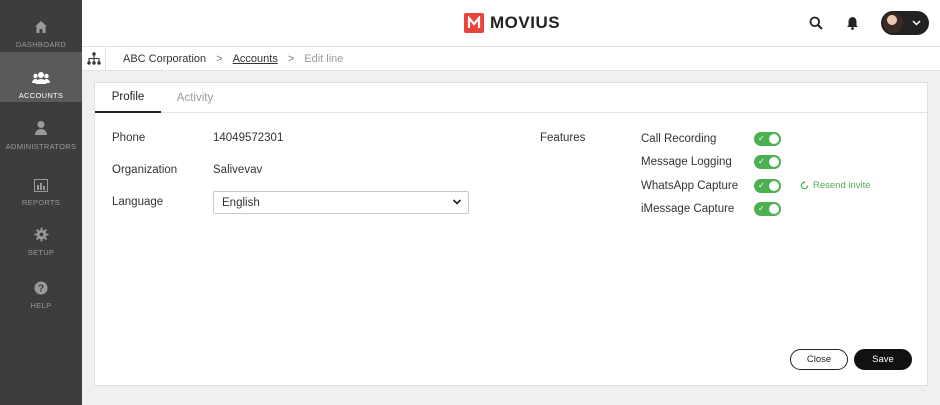  What do you see at coordinates (241, 202) in the screenshot?
I see `language-select-value: English` at bounding box center [241, 202].